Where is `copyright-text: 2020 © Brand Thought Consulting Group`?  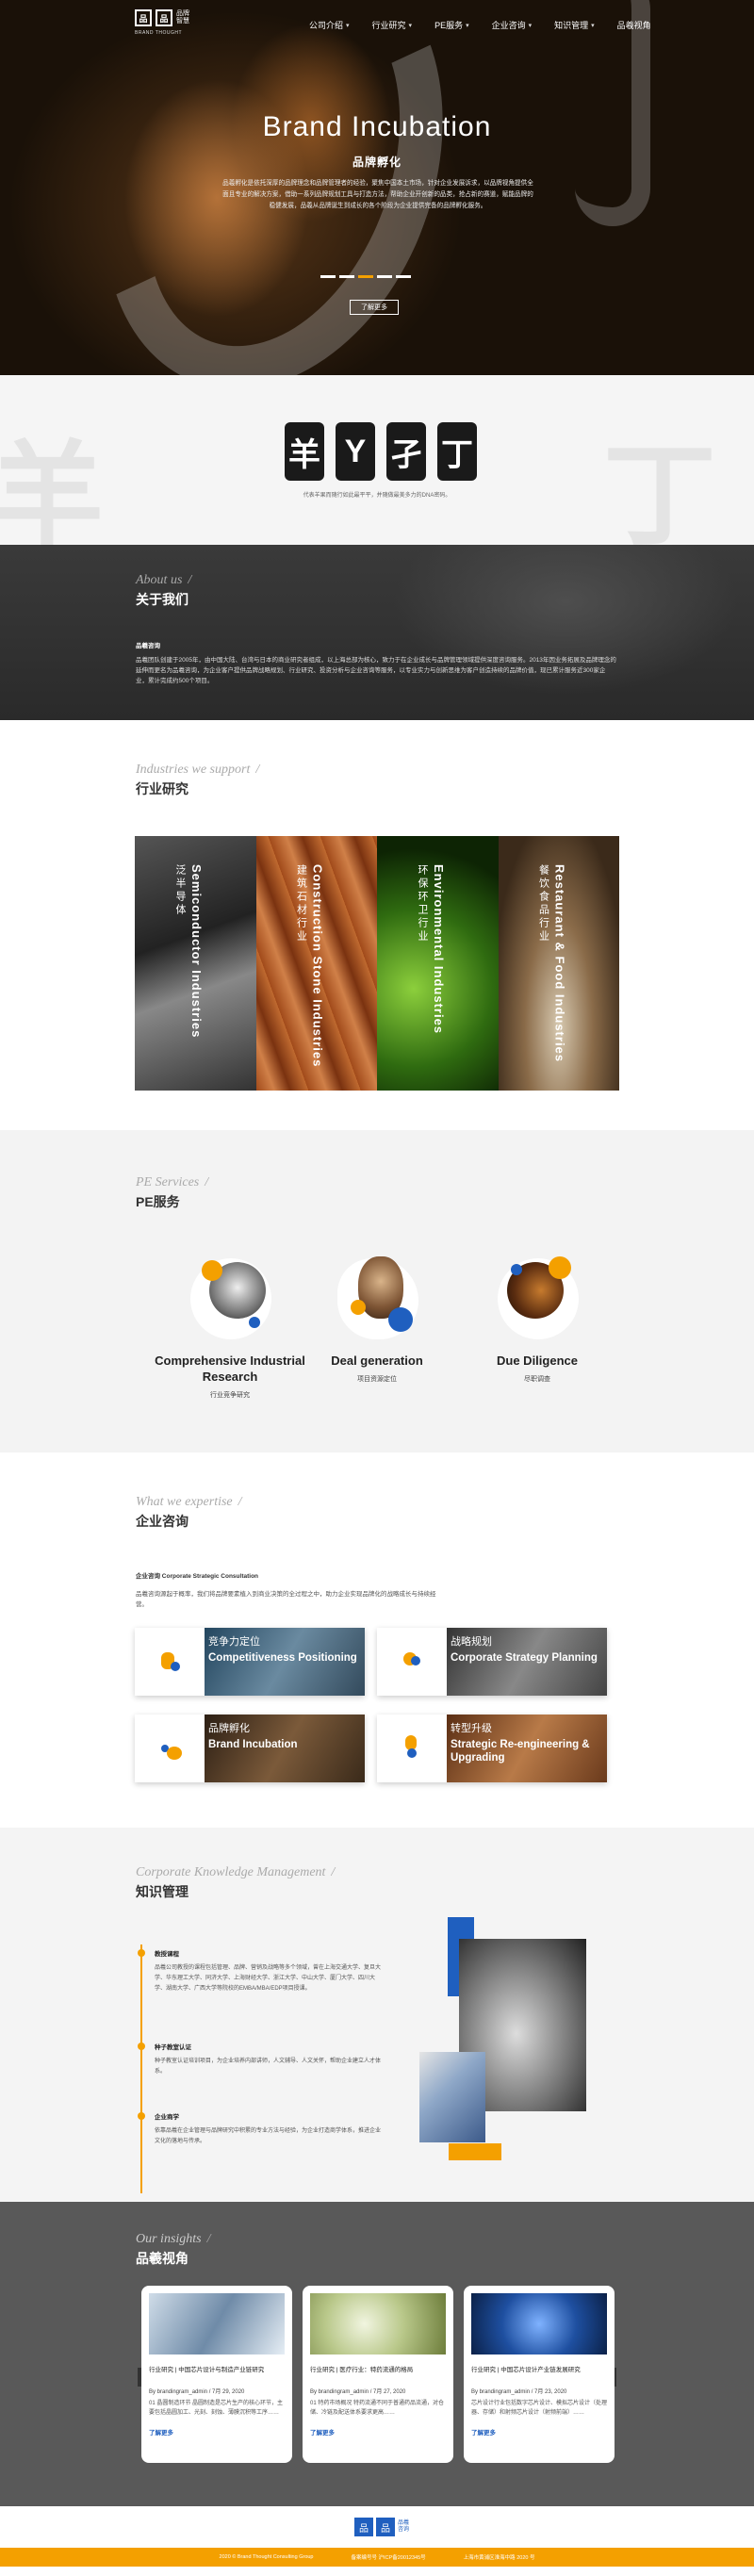 copyright-text: 2020 © Brand Thought Consulting Group is located at coordinates (266, 2557).